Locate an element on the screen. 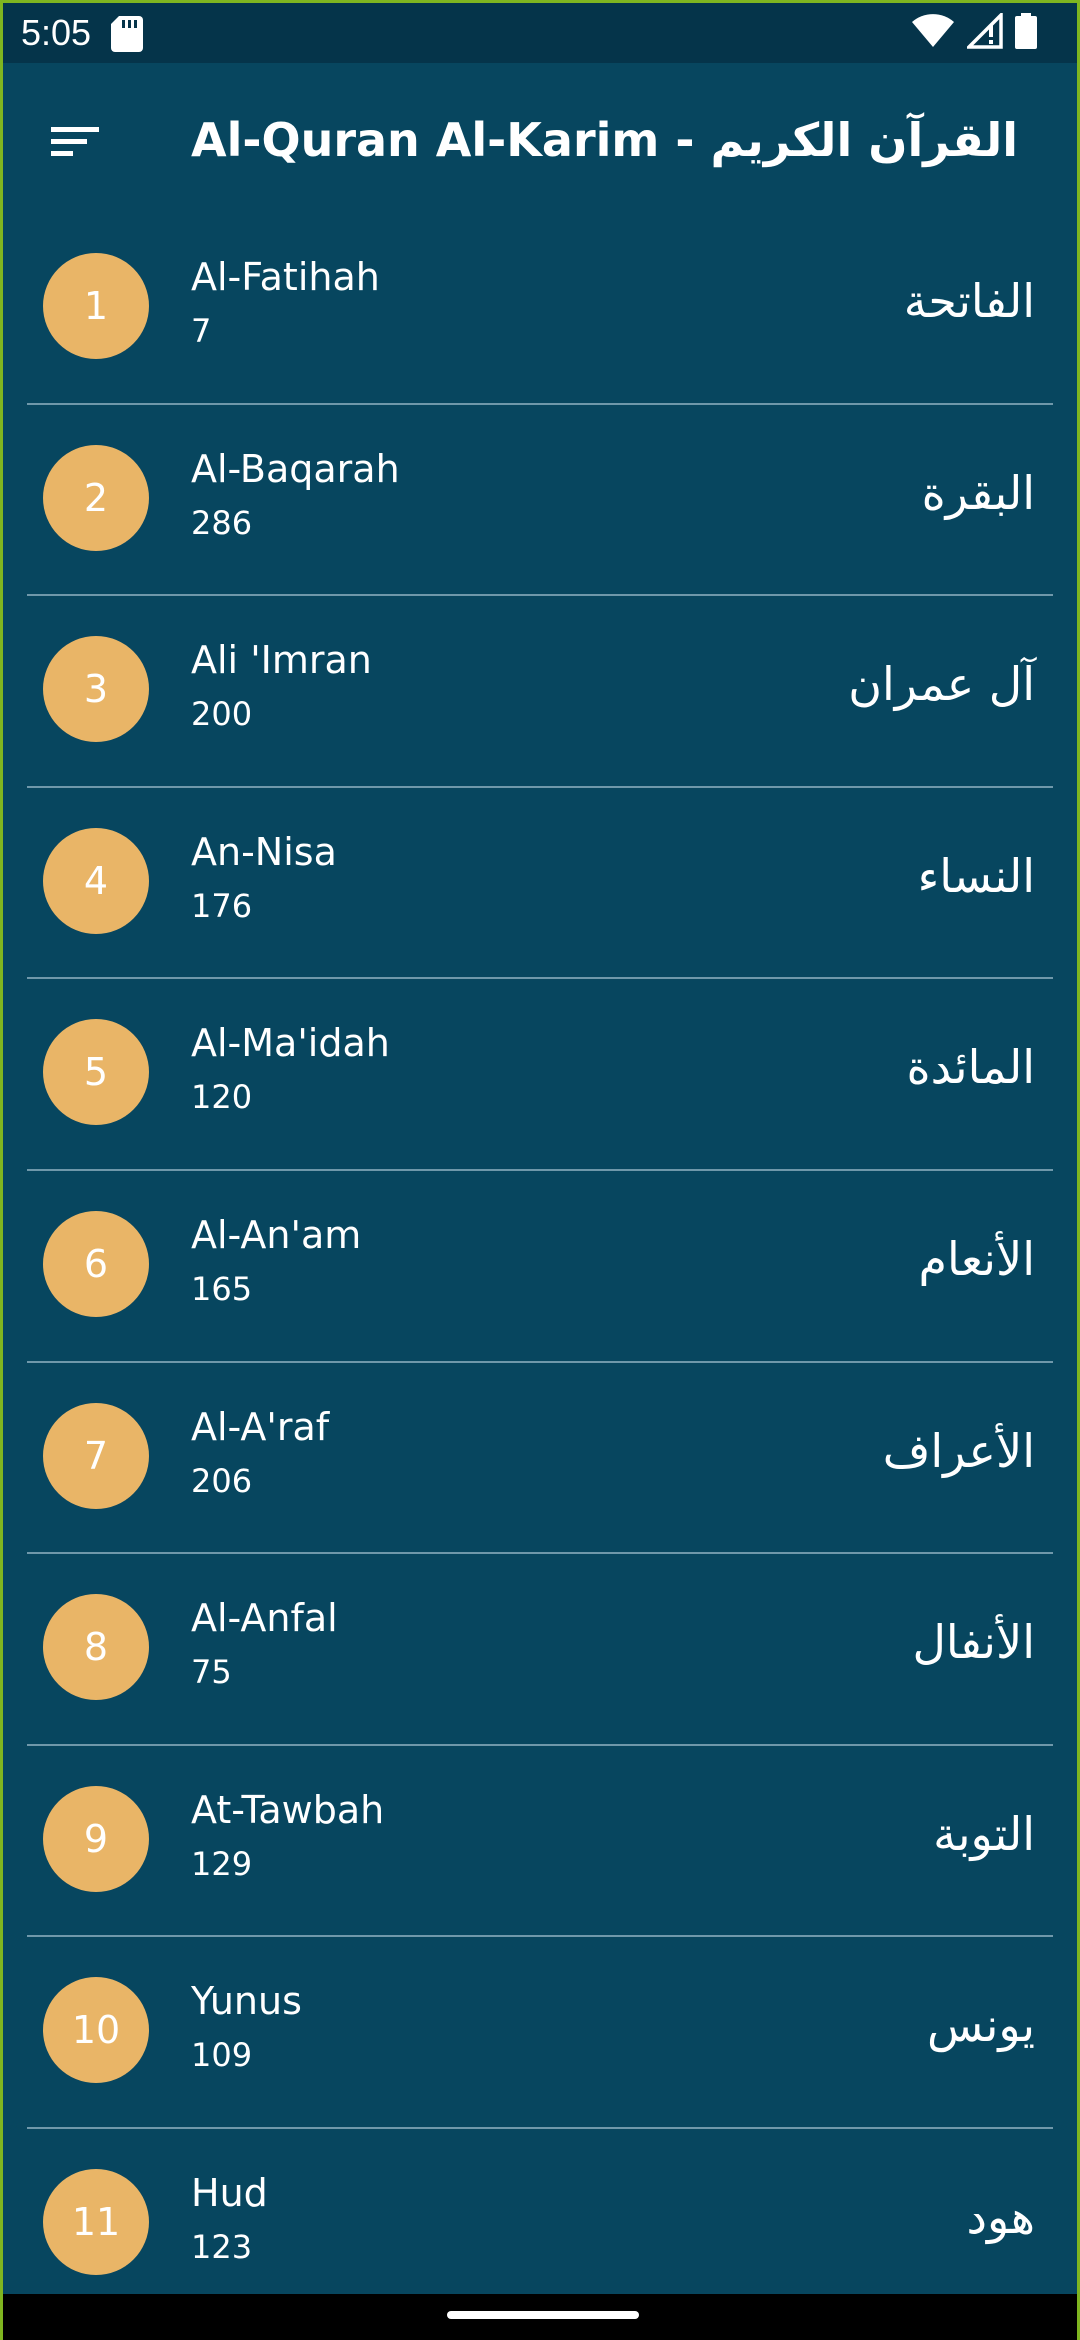 The image size is (1080, 2340). verse-count: 123 is located at coordinates (222, 2246).